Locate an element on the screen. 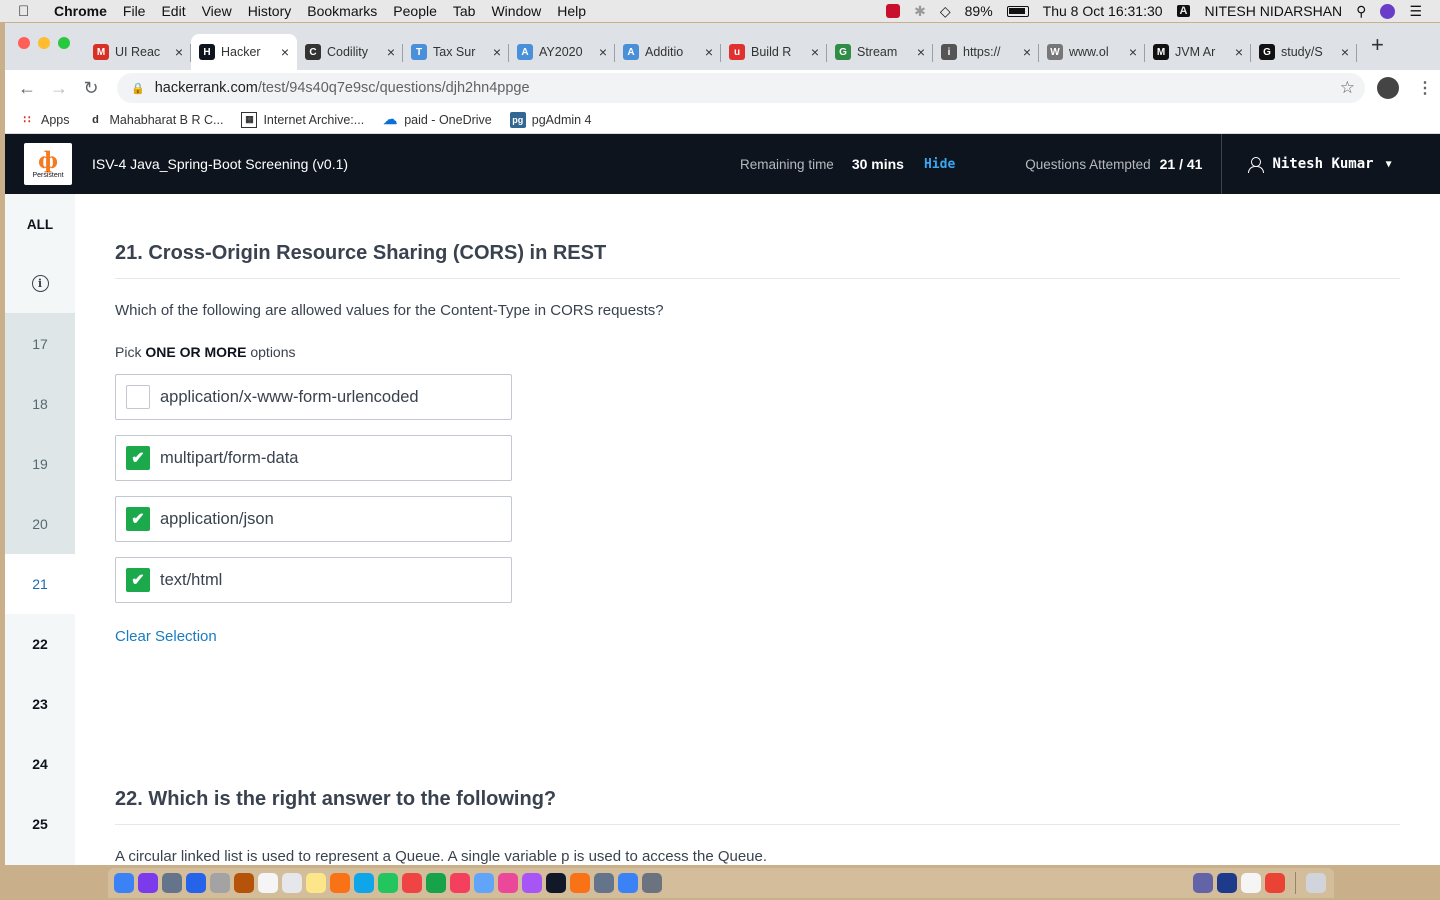 Image resolution: width=1440 pixels, height=900 pixels. browser-tab: Wwww.ol × is located at coordinates (1092, 52).